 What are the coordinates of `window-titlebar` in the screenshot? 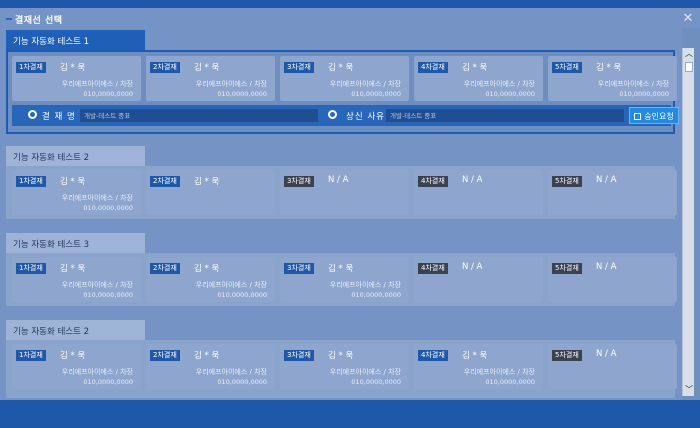 It's located at (350, 4).